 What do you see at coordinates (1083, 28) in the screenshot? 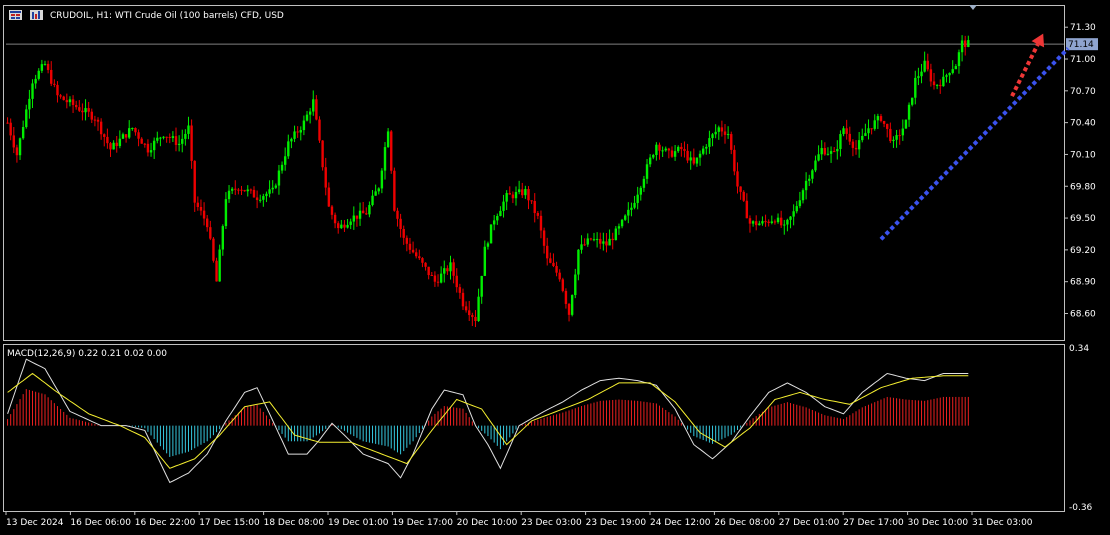
I see `price-tick-label: 71.30` at bounding box center [1083, 28].